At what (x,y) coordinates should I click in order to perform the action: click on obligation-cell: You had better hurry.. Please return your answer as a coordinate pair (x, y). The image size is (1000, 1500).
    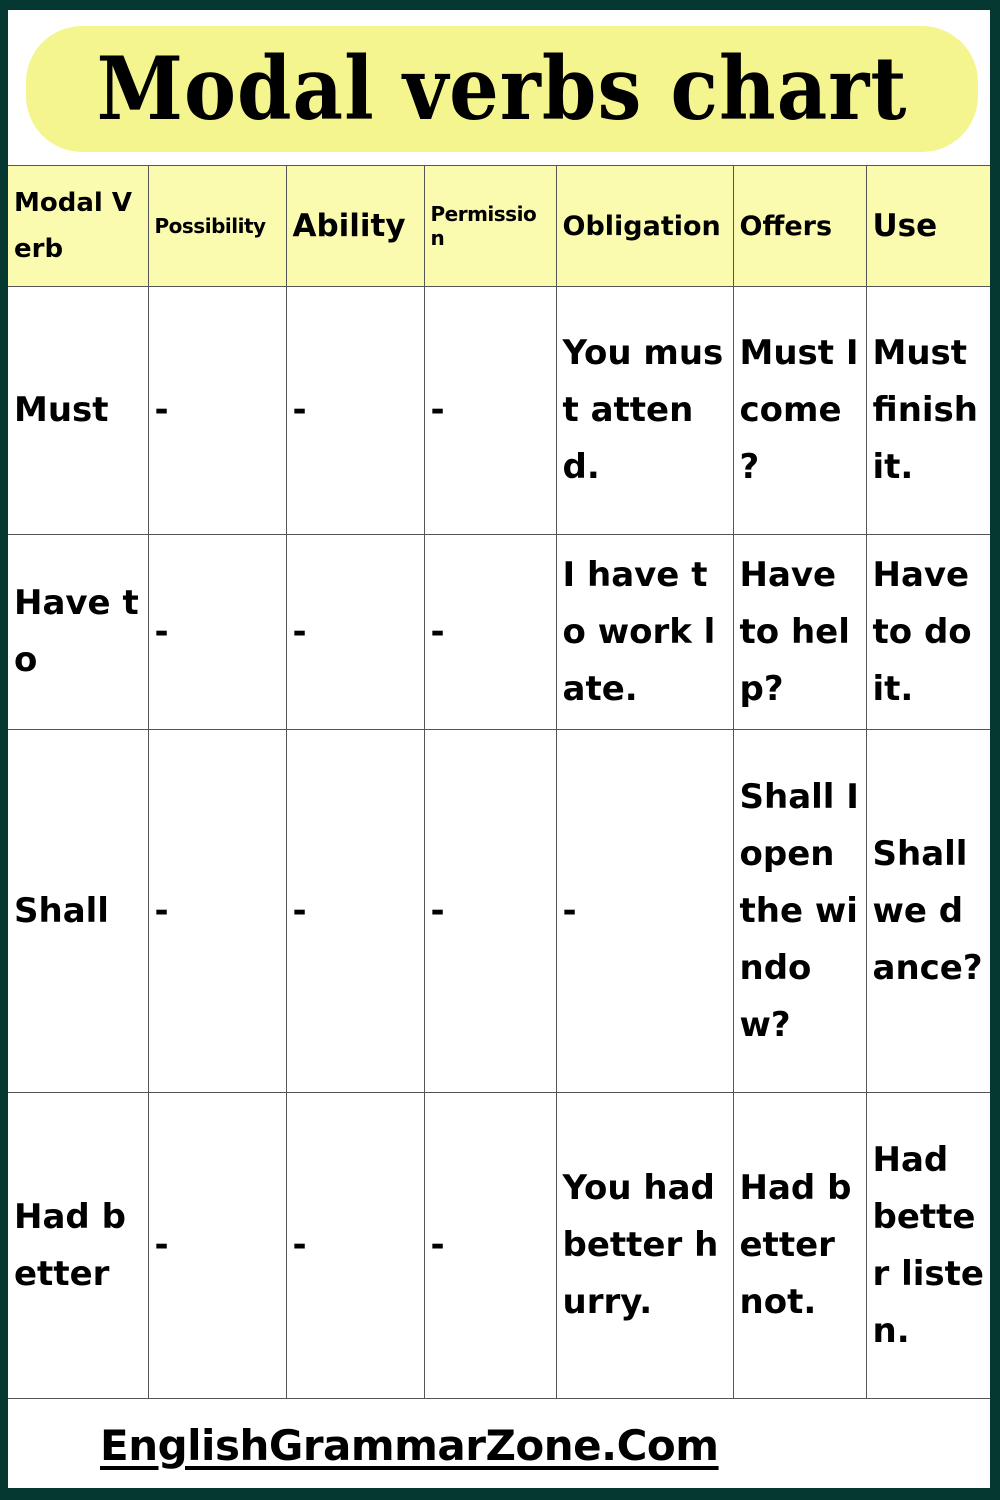
    Looking at the image, I should click on (644, 1245).